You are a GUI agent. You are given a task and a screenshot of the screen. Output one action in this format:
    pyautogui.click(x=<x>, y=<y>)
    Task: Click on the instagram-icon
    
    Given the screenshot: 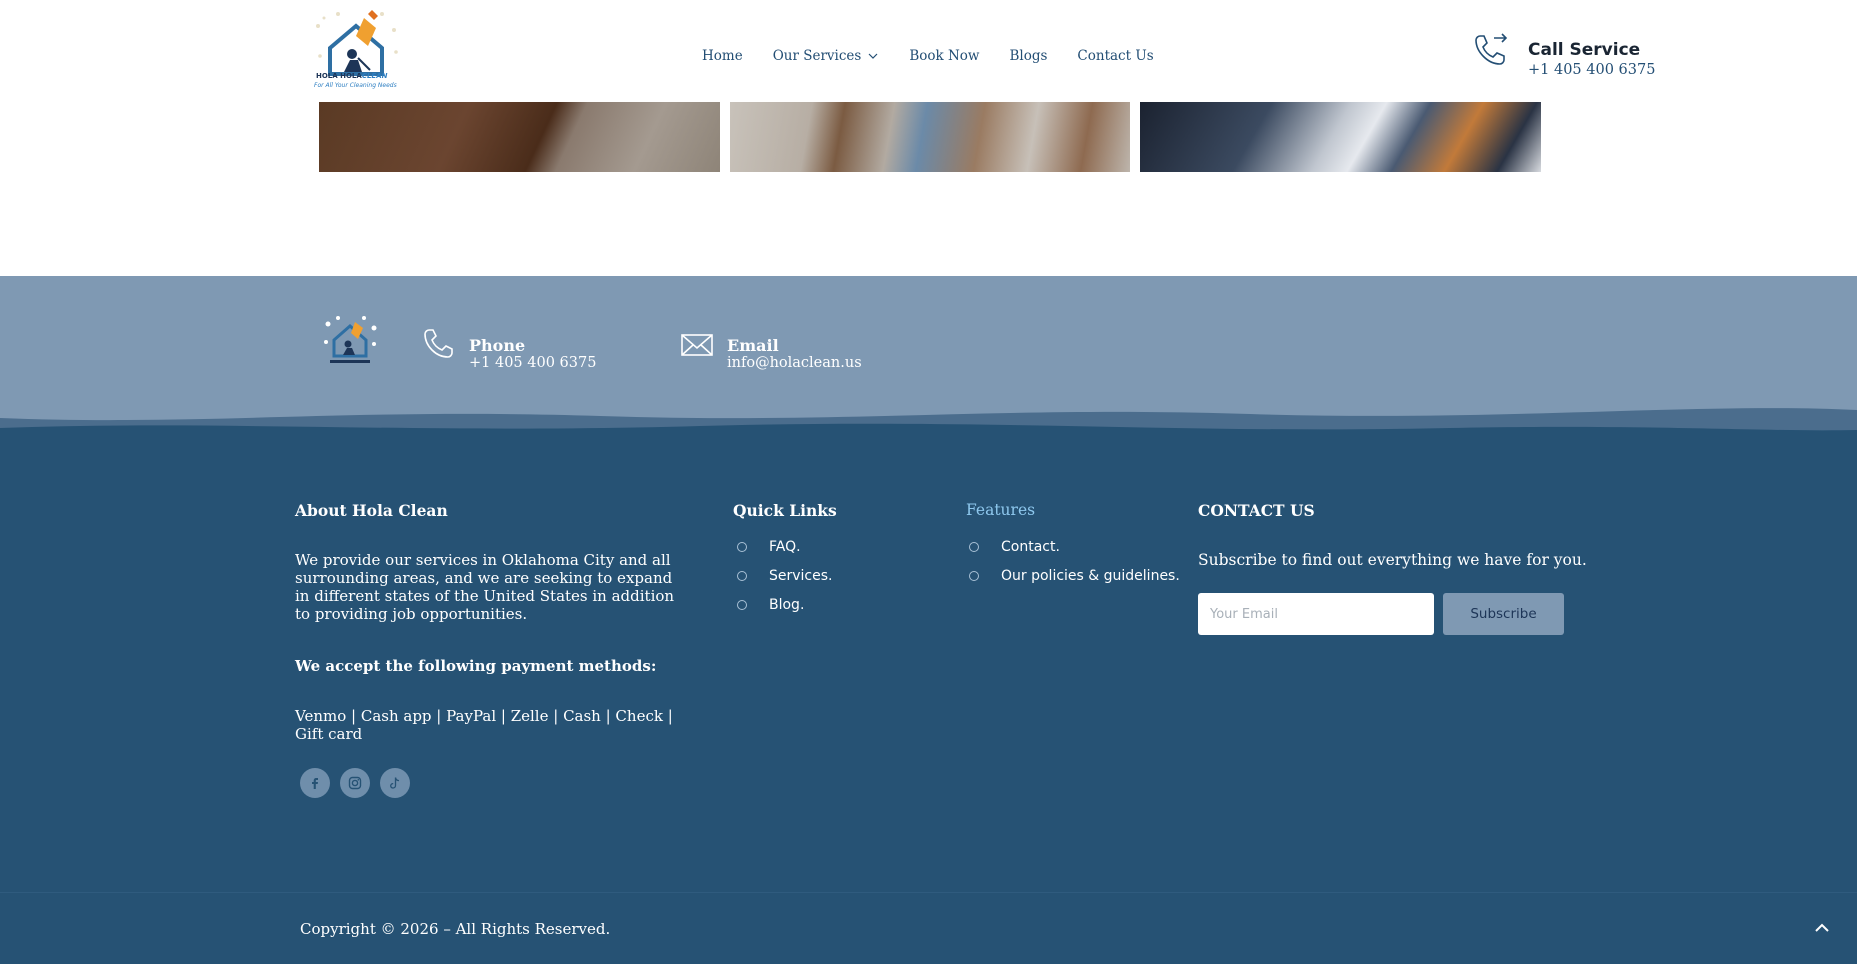 What is the action you would take?
    pyautogui.click(x=355, y=783)
    